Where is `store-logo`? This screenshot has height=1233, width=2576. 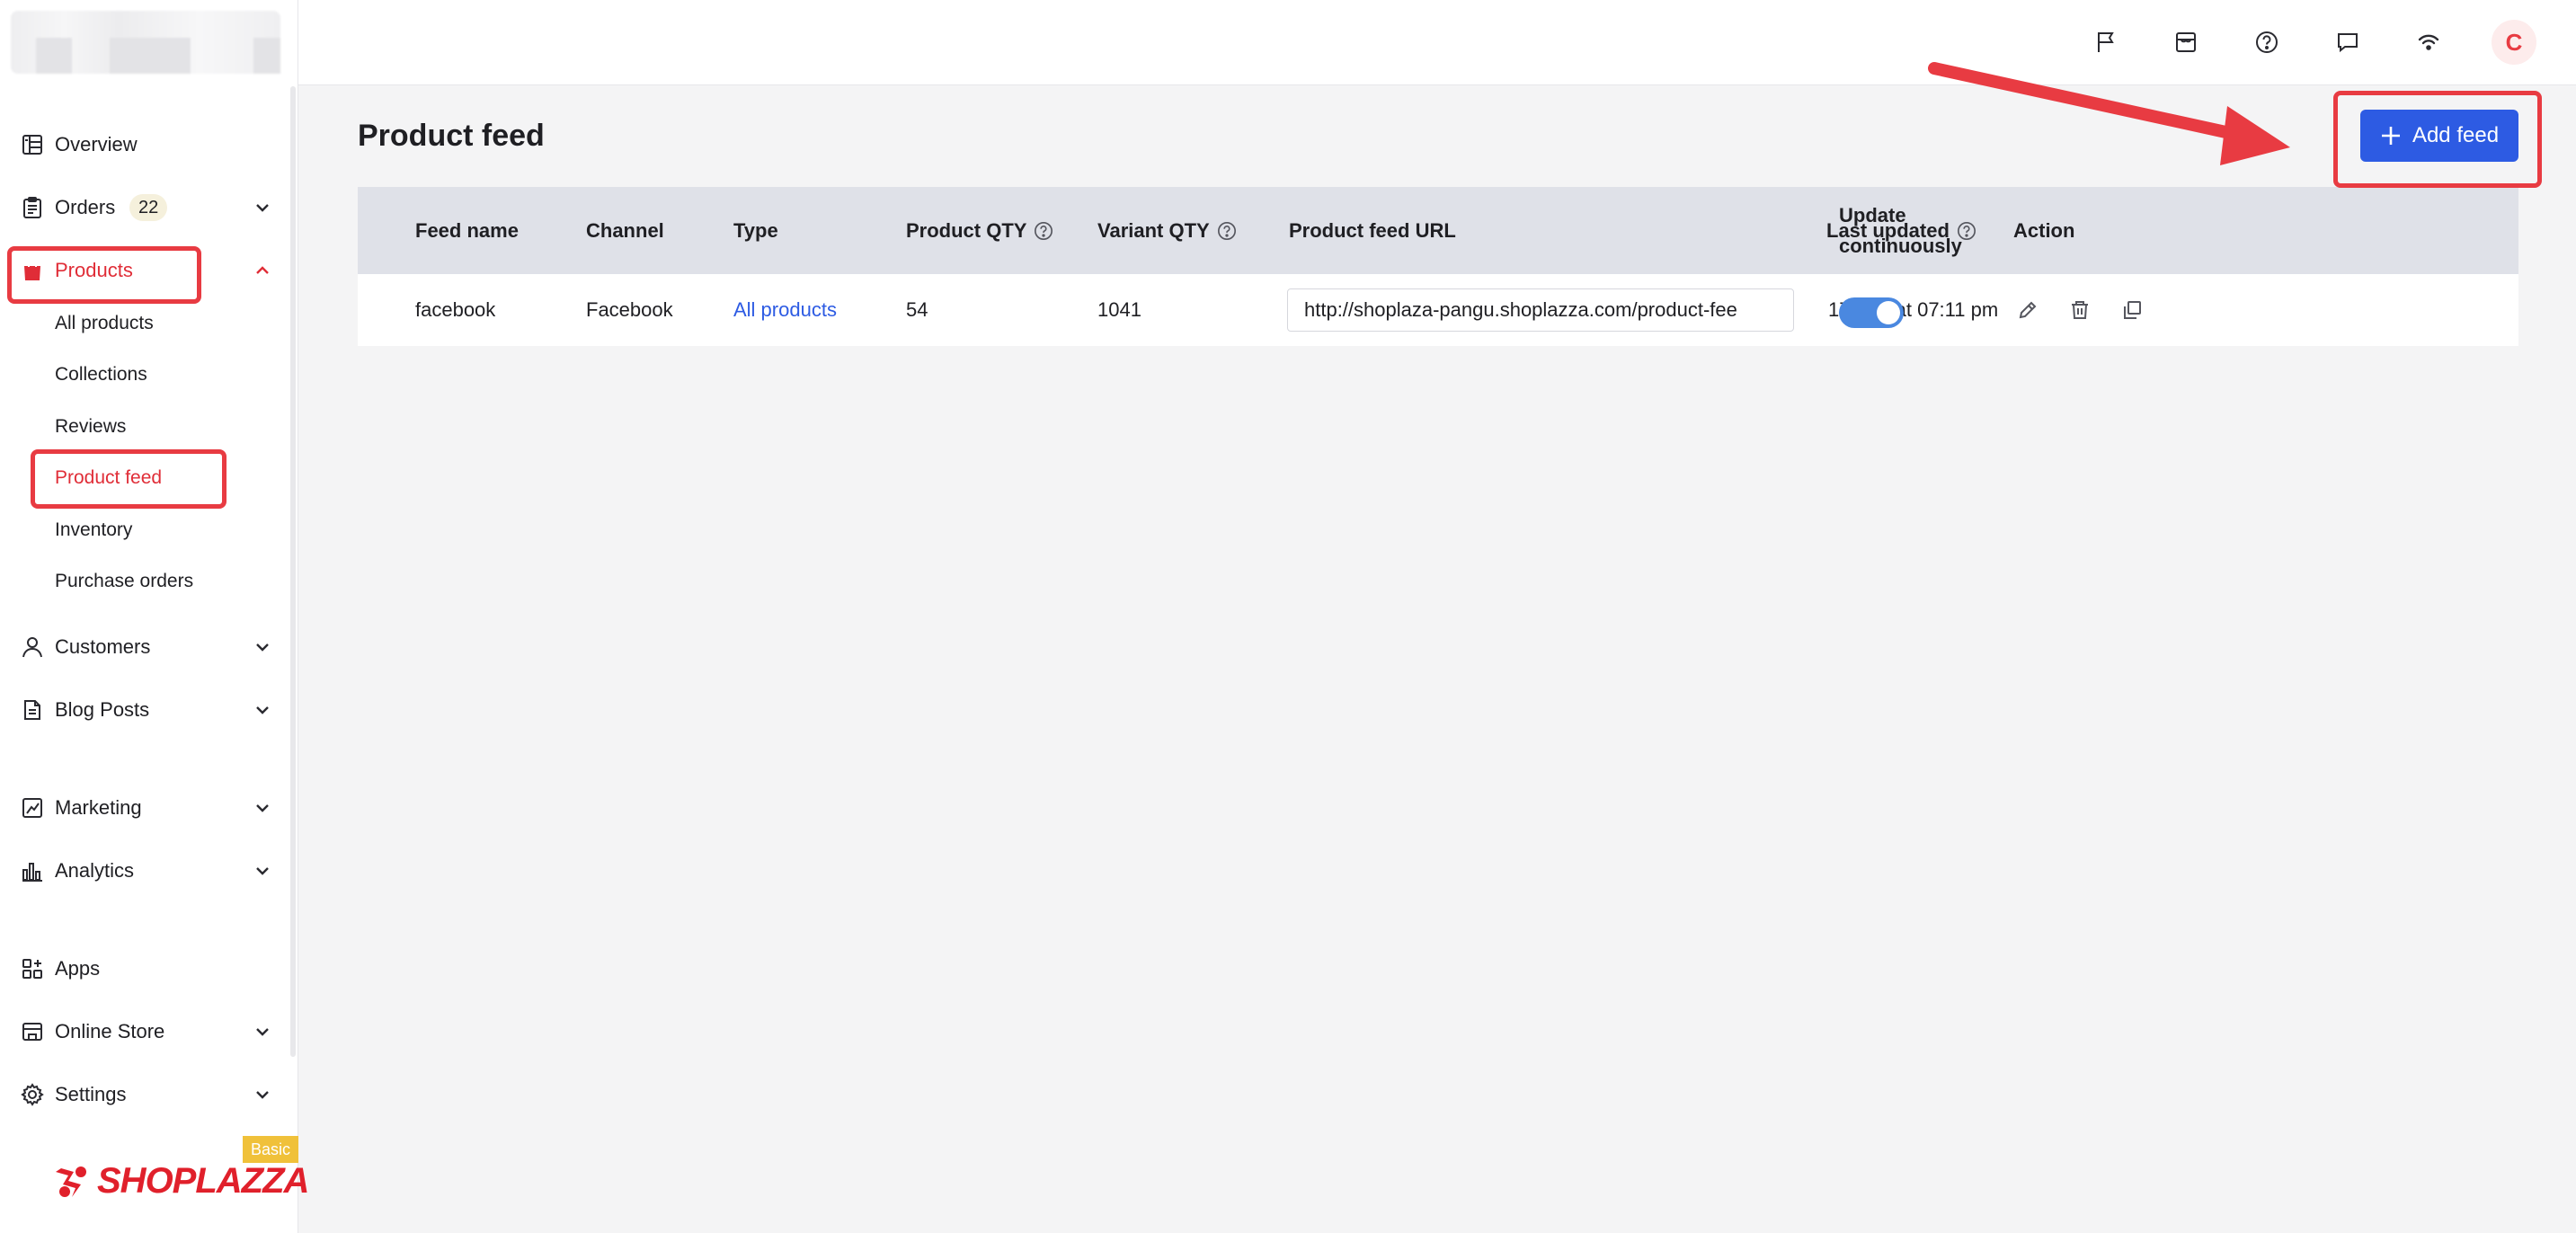 store-logo is located at coordinates (145, 42).